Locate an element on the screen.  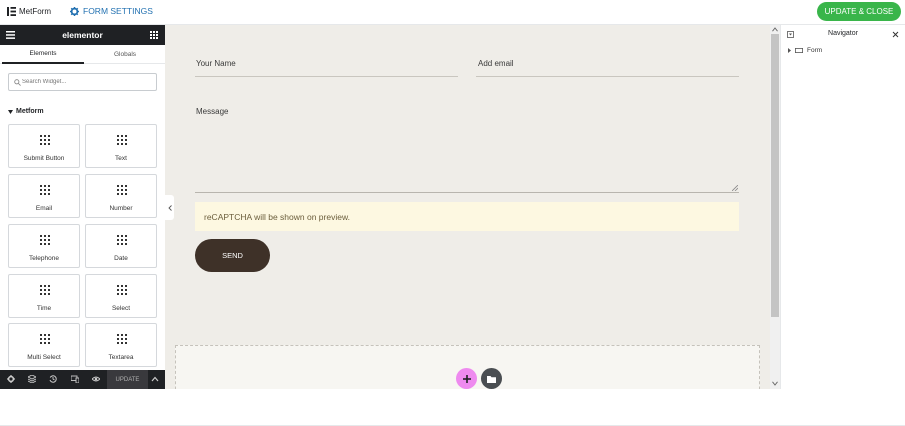
navigator-item-form: Form is located at coordinates (805, 50).